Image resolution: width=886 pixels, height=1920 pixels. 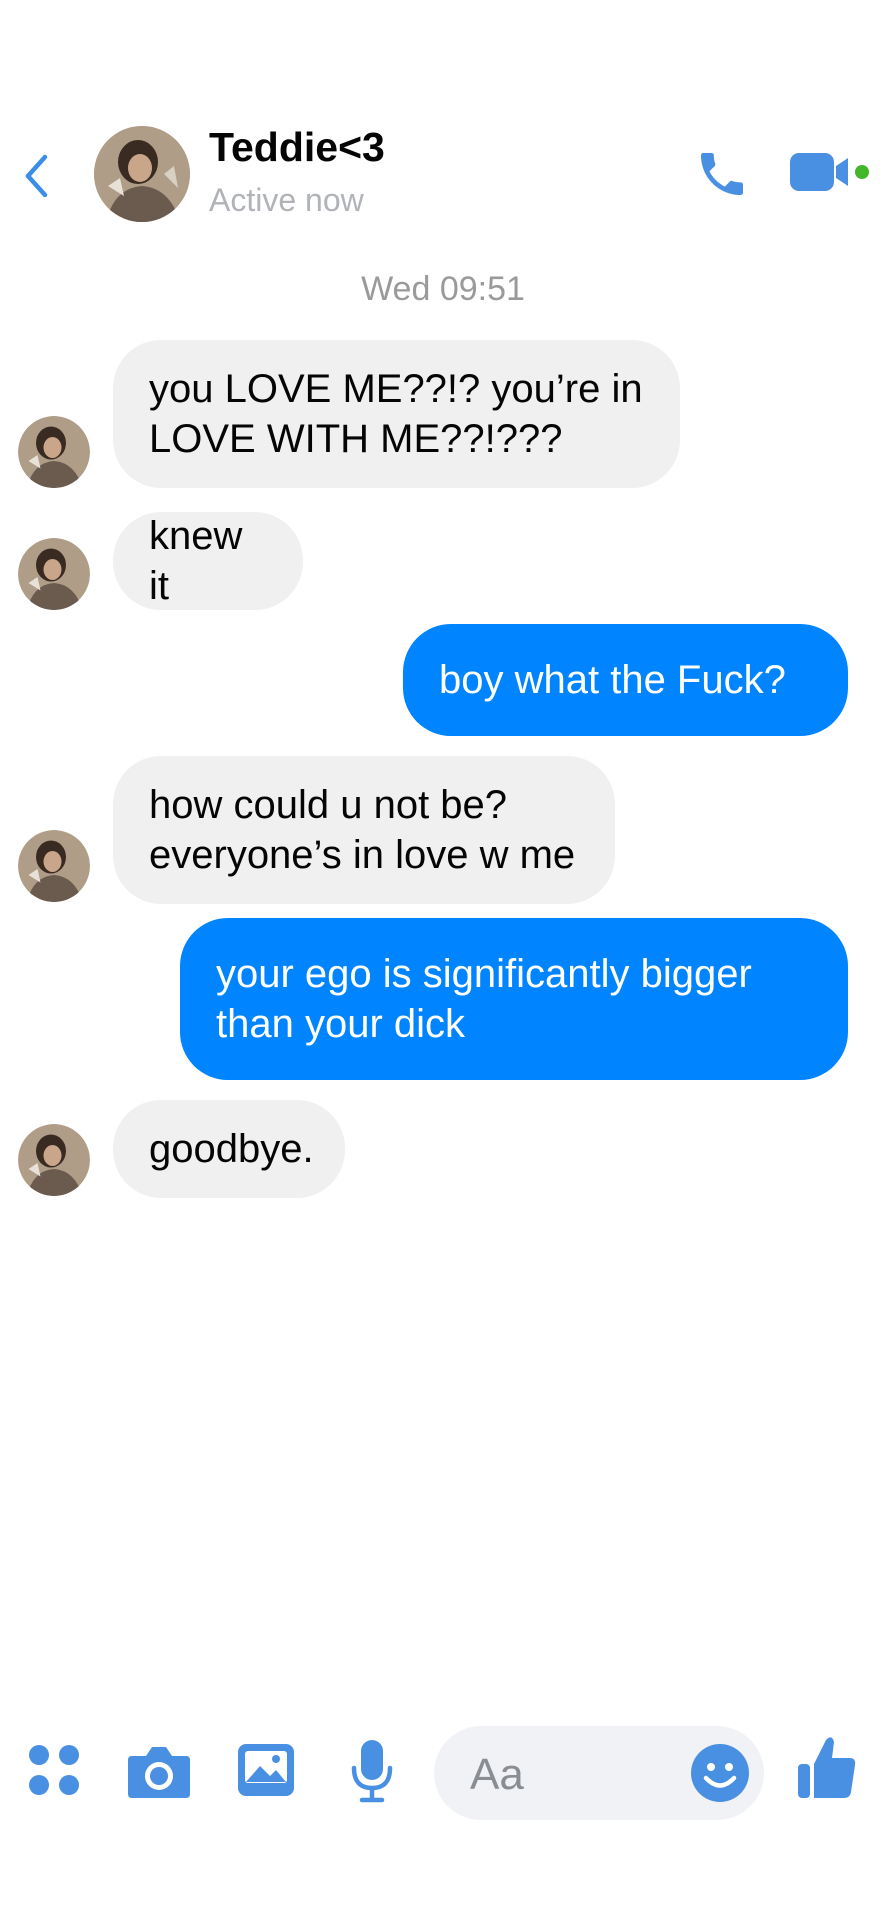 What do you see at coordinates (443, 120) in the screenshot?
I see `conversation-header: Teddie<3 Active now` at bounding box center [443, 120].